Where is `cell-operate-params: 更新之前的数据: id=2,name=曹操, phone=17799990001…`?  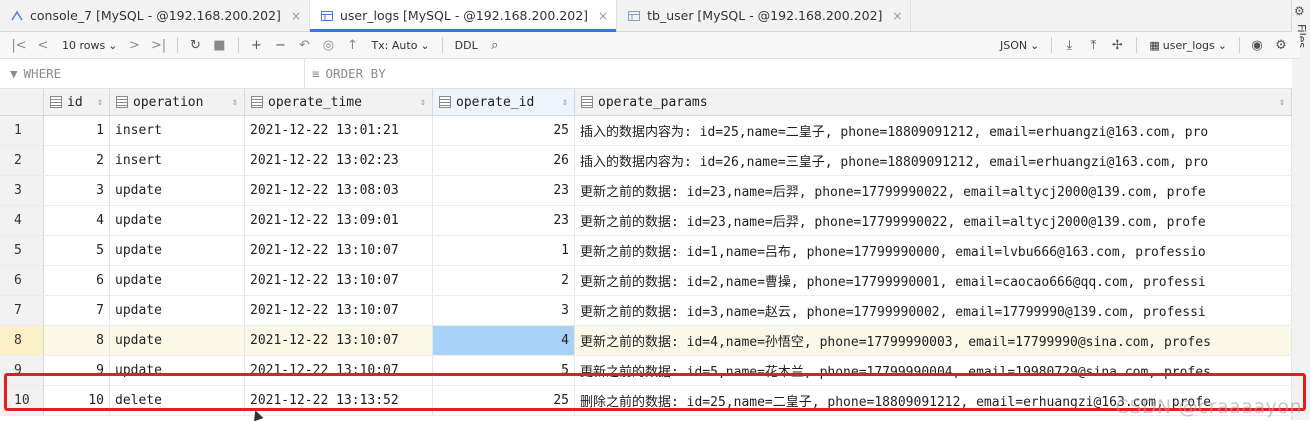 cell-operate-params: 更新之前的数据: id=2,name=曹操, phone=17799990001… is located at coordinates (933, 280).